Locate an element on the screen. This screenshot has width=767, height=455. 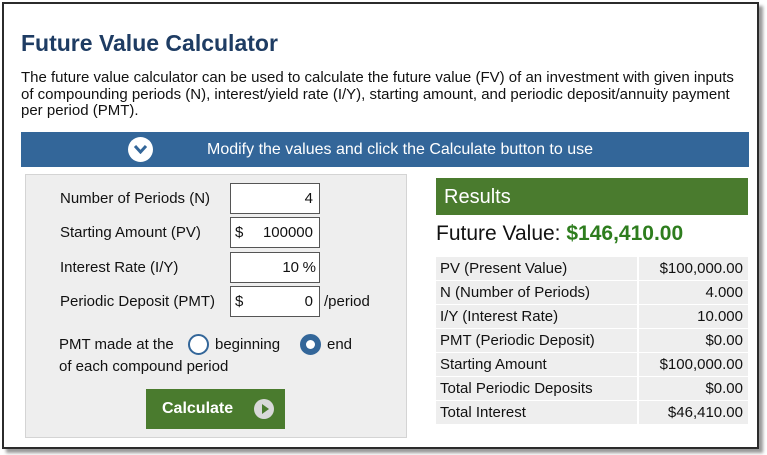
calculate-button: Calculate is located at coordinates (215, 409).